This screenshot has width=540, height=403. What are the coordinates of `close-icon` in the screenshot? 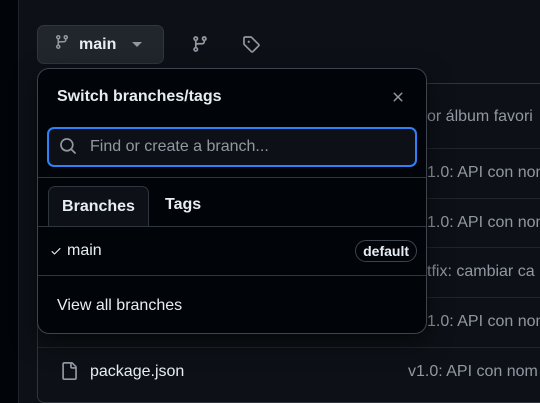 It's located at (398, 97).